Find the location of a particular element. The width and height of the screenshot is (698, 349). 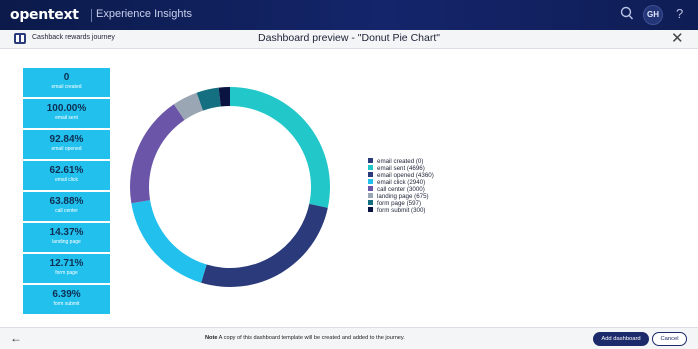

kpi-value: 0 is located at coordinates (66, 77).